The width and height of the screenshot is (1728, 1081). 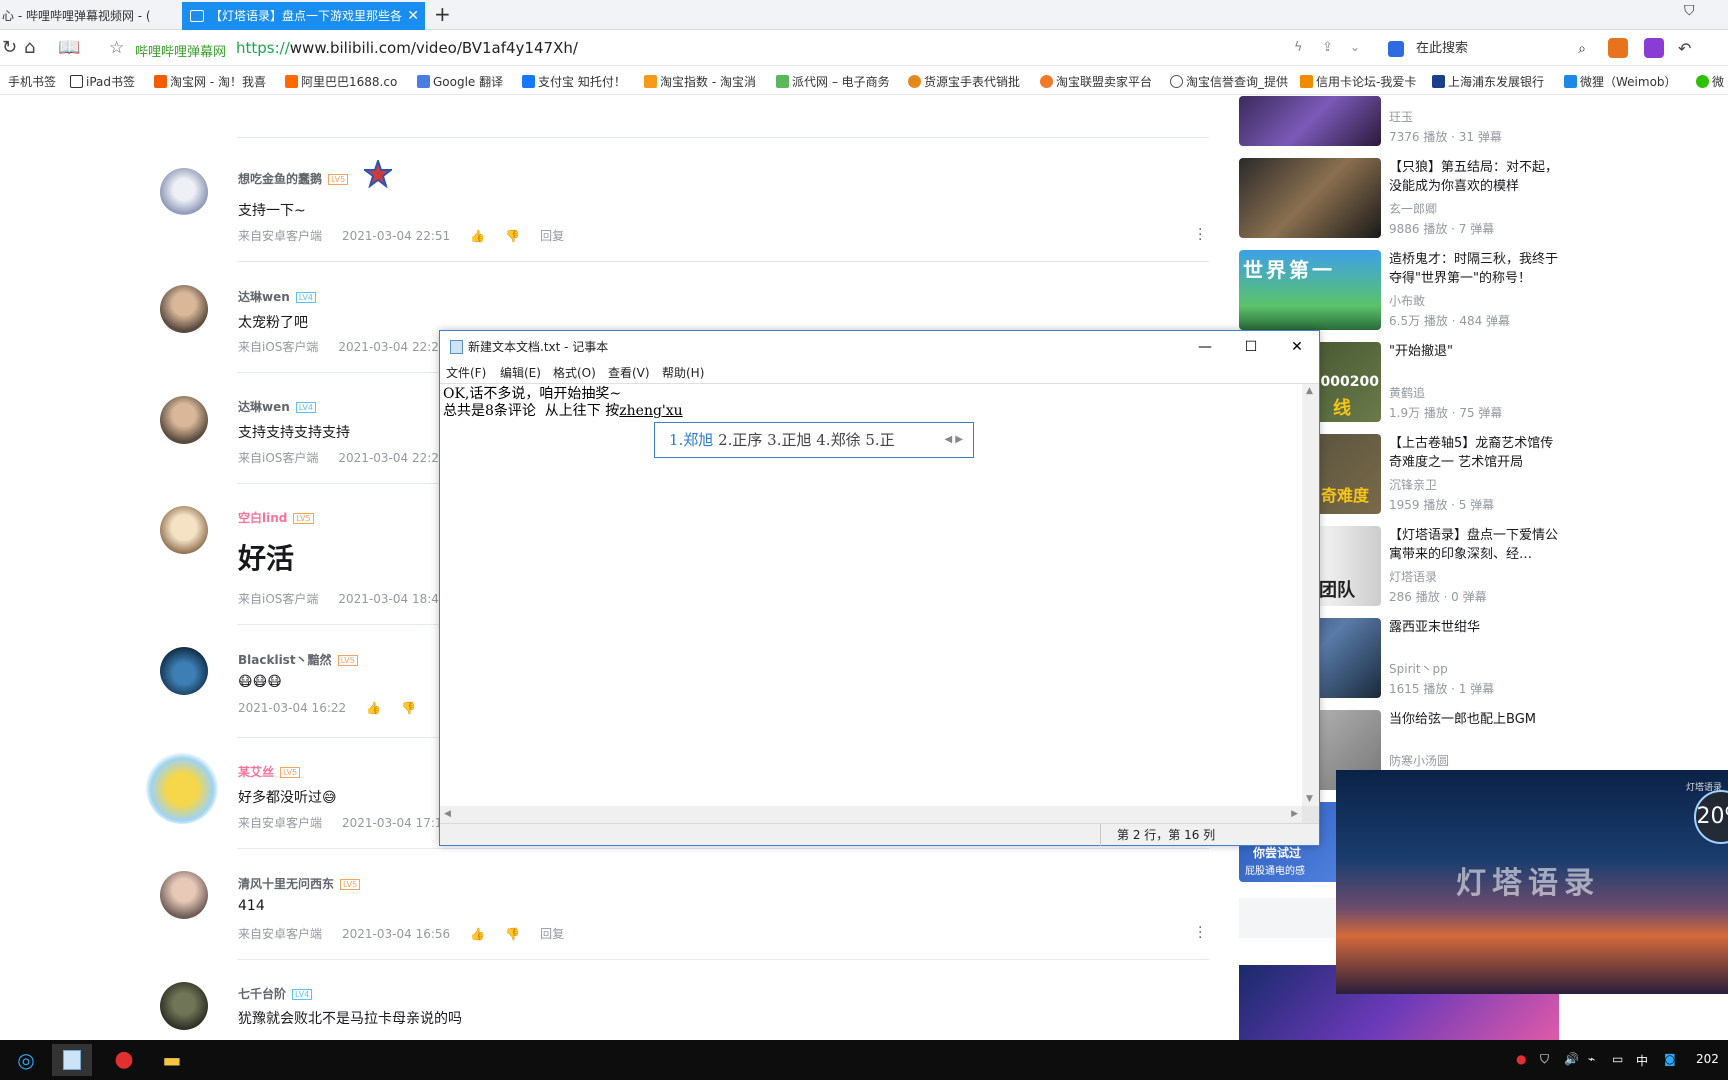 I want to click on bookmark-item: 支付宝 知托付！, so click(x=574, y=81).